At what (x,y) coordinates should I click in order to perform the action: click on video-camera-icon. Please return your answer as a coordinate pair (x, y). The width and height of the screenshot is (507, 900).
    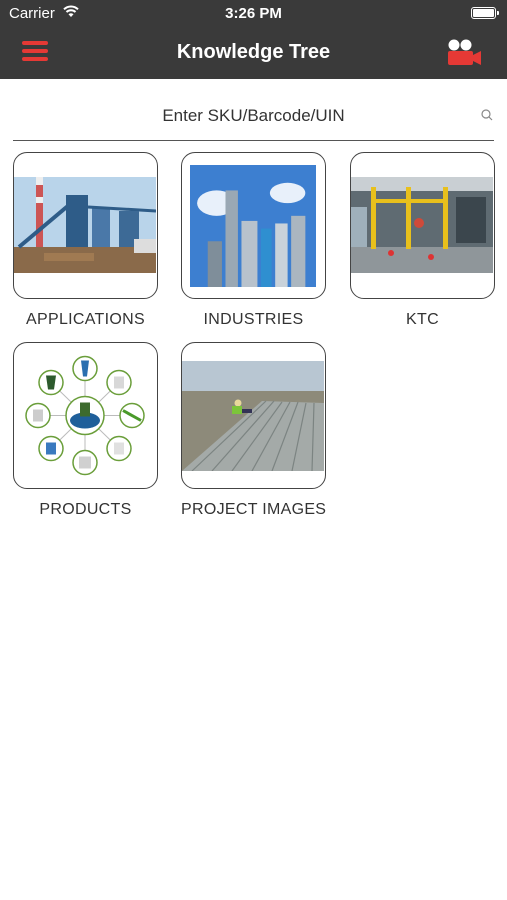
    Looking at the image, I should click on (465, 53).